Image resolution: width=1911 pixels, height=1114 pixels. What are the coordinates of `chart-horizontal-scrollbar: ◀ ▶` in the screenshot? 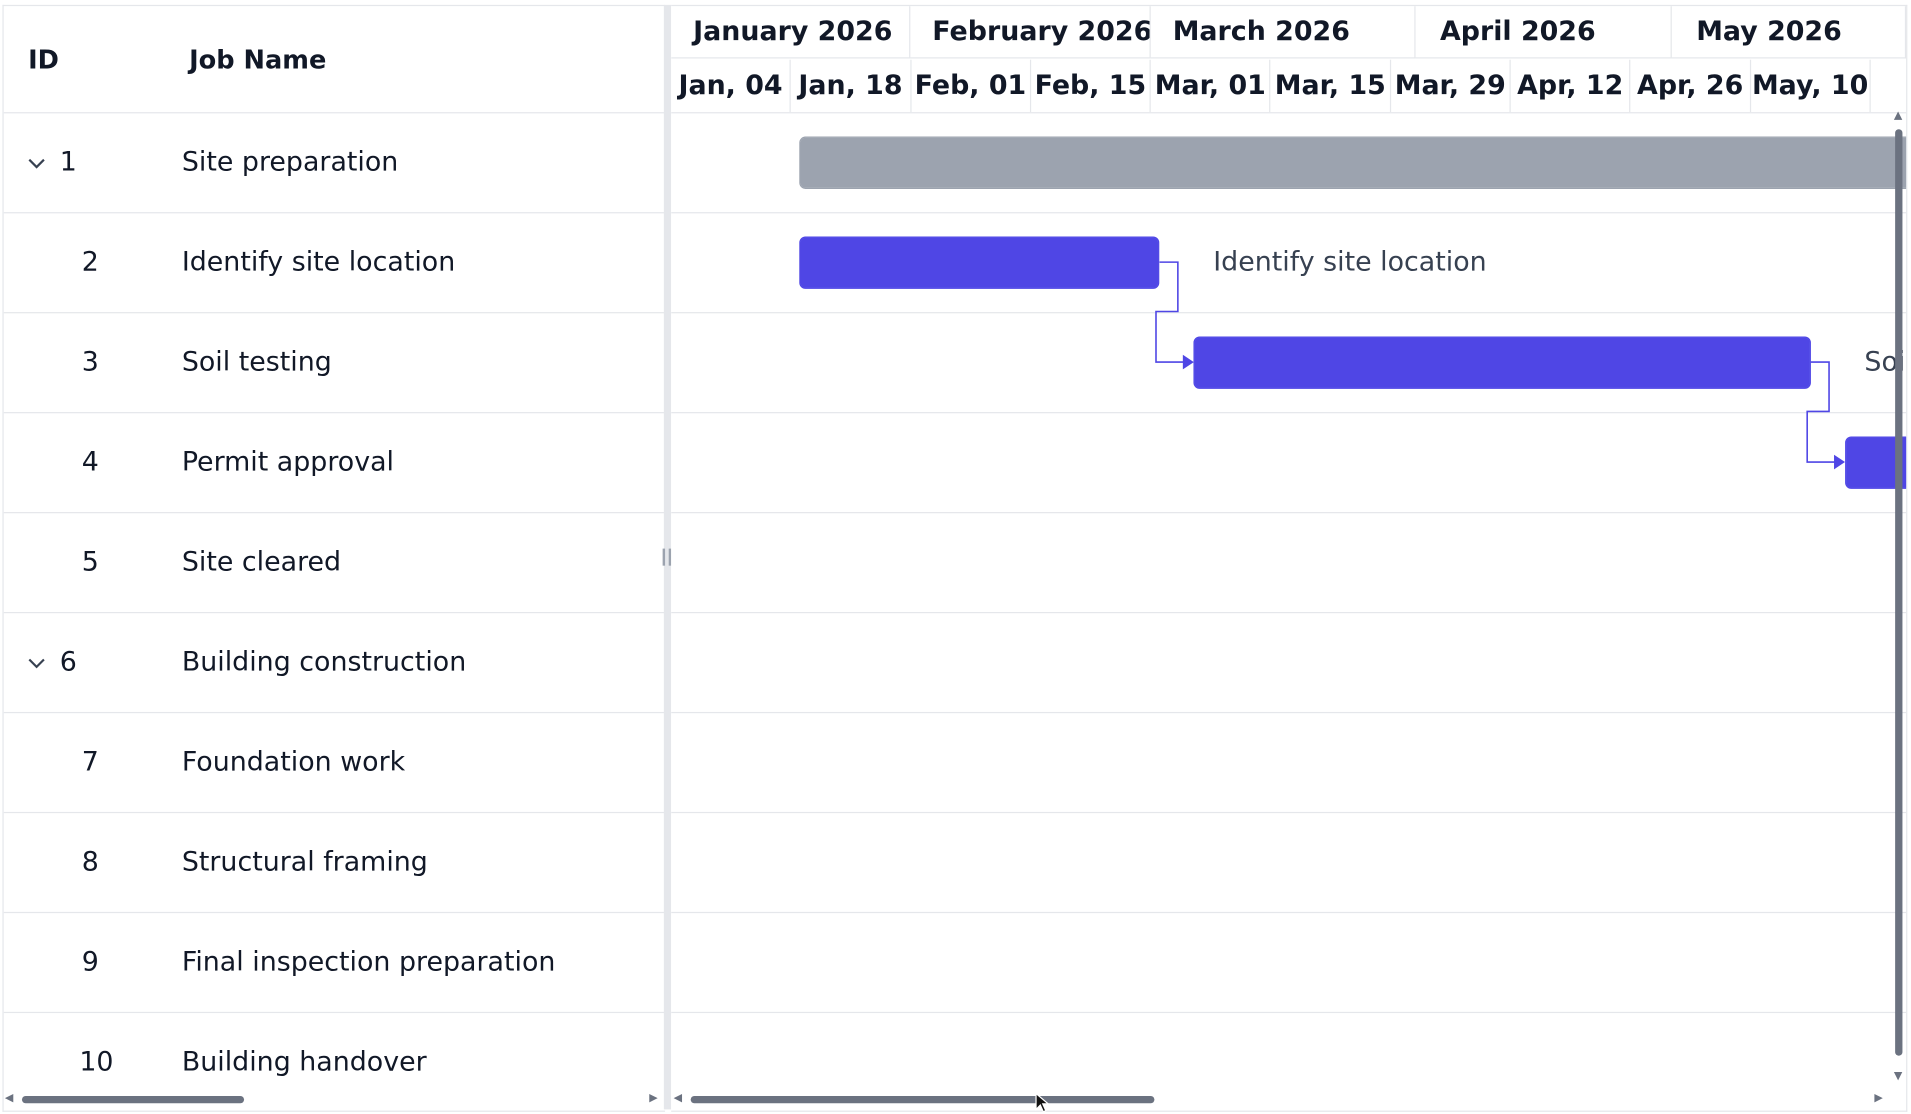 It's located at (1281, 1099).